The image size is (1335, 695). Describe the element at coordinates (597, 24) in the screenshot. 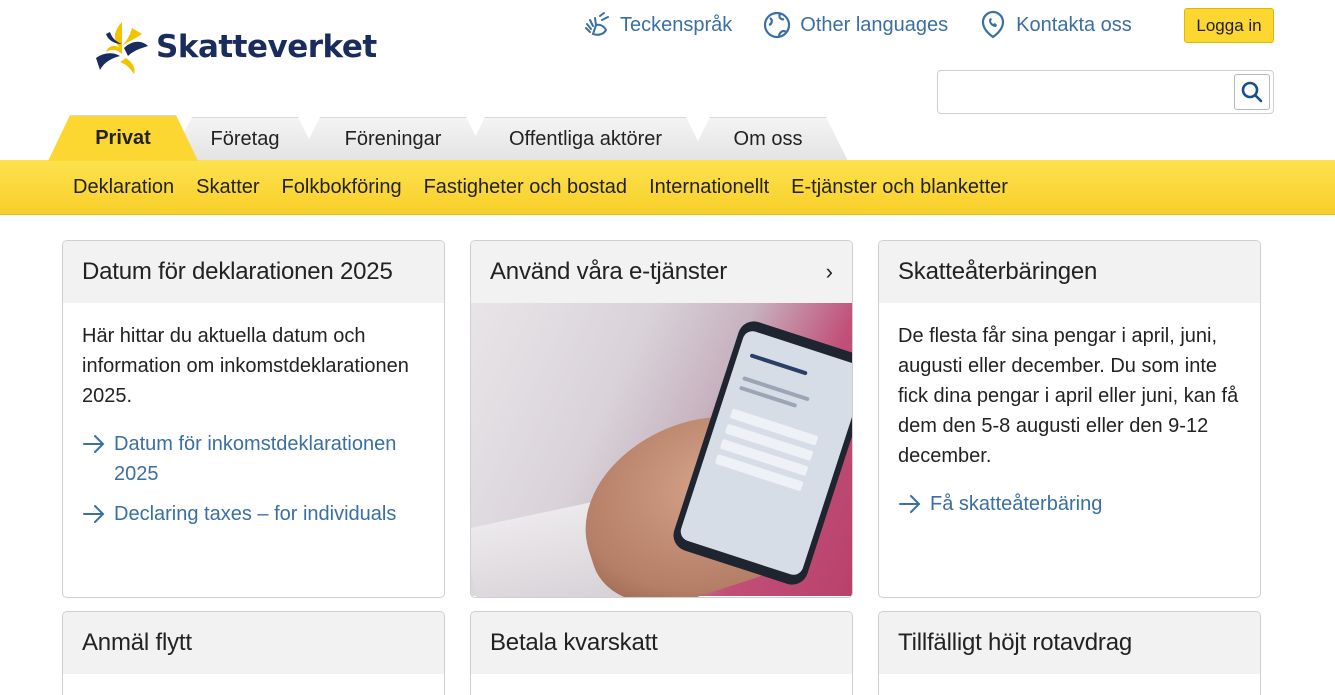

I see `sign-language-icon` at that location.